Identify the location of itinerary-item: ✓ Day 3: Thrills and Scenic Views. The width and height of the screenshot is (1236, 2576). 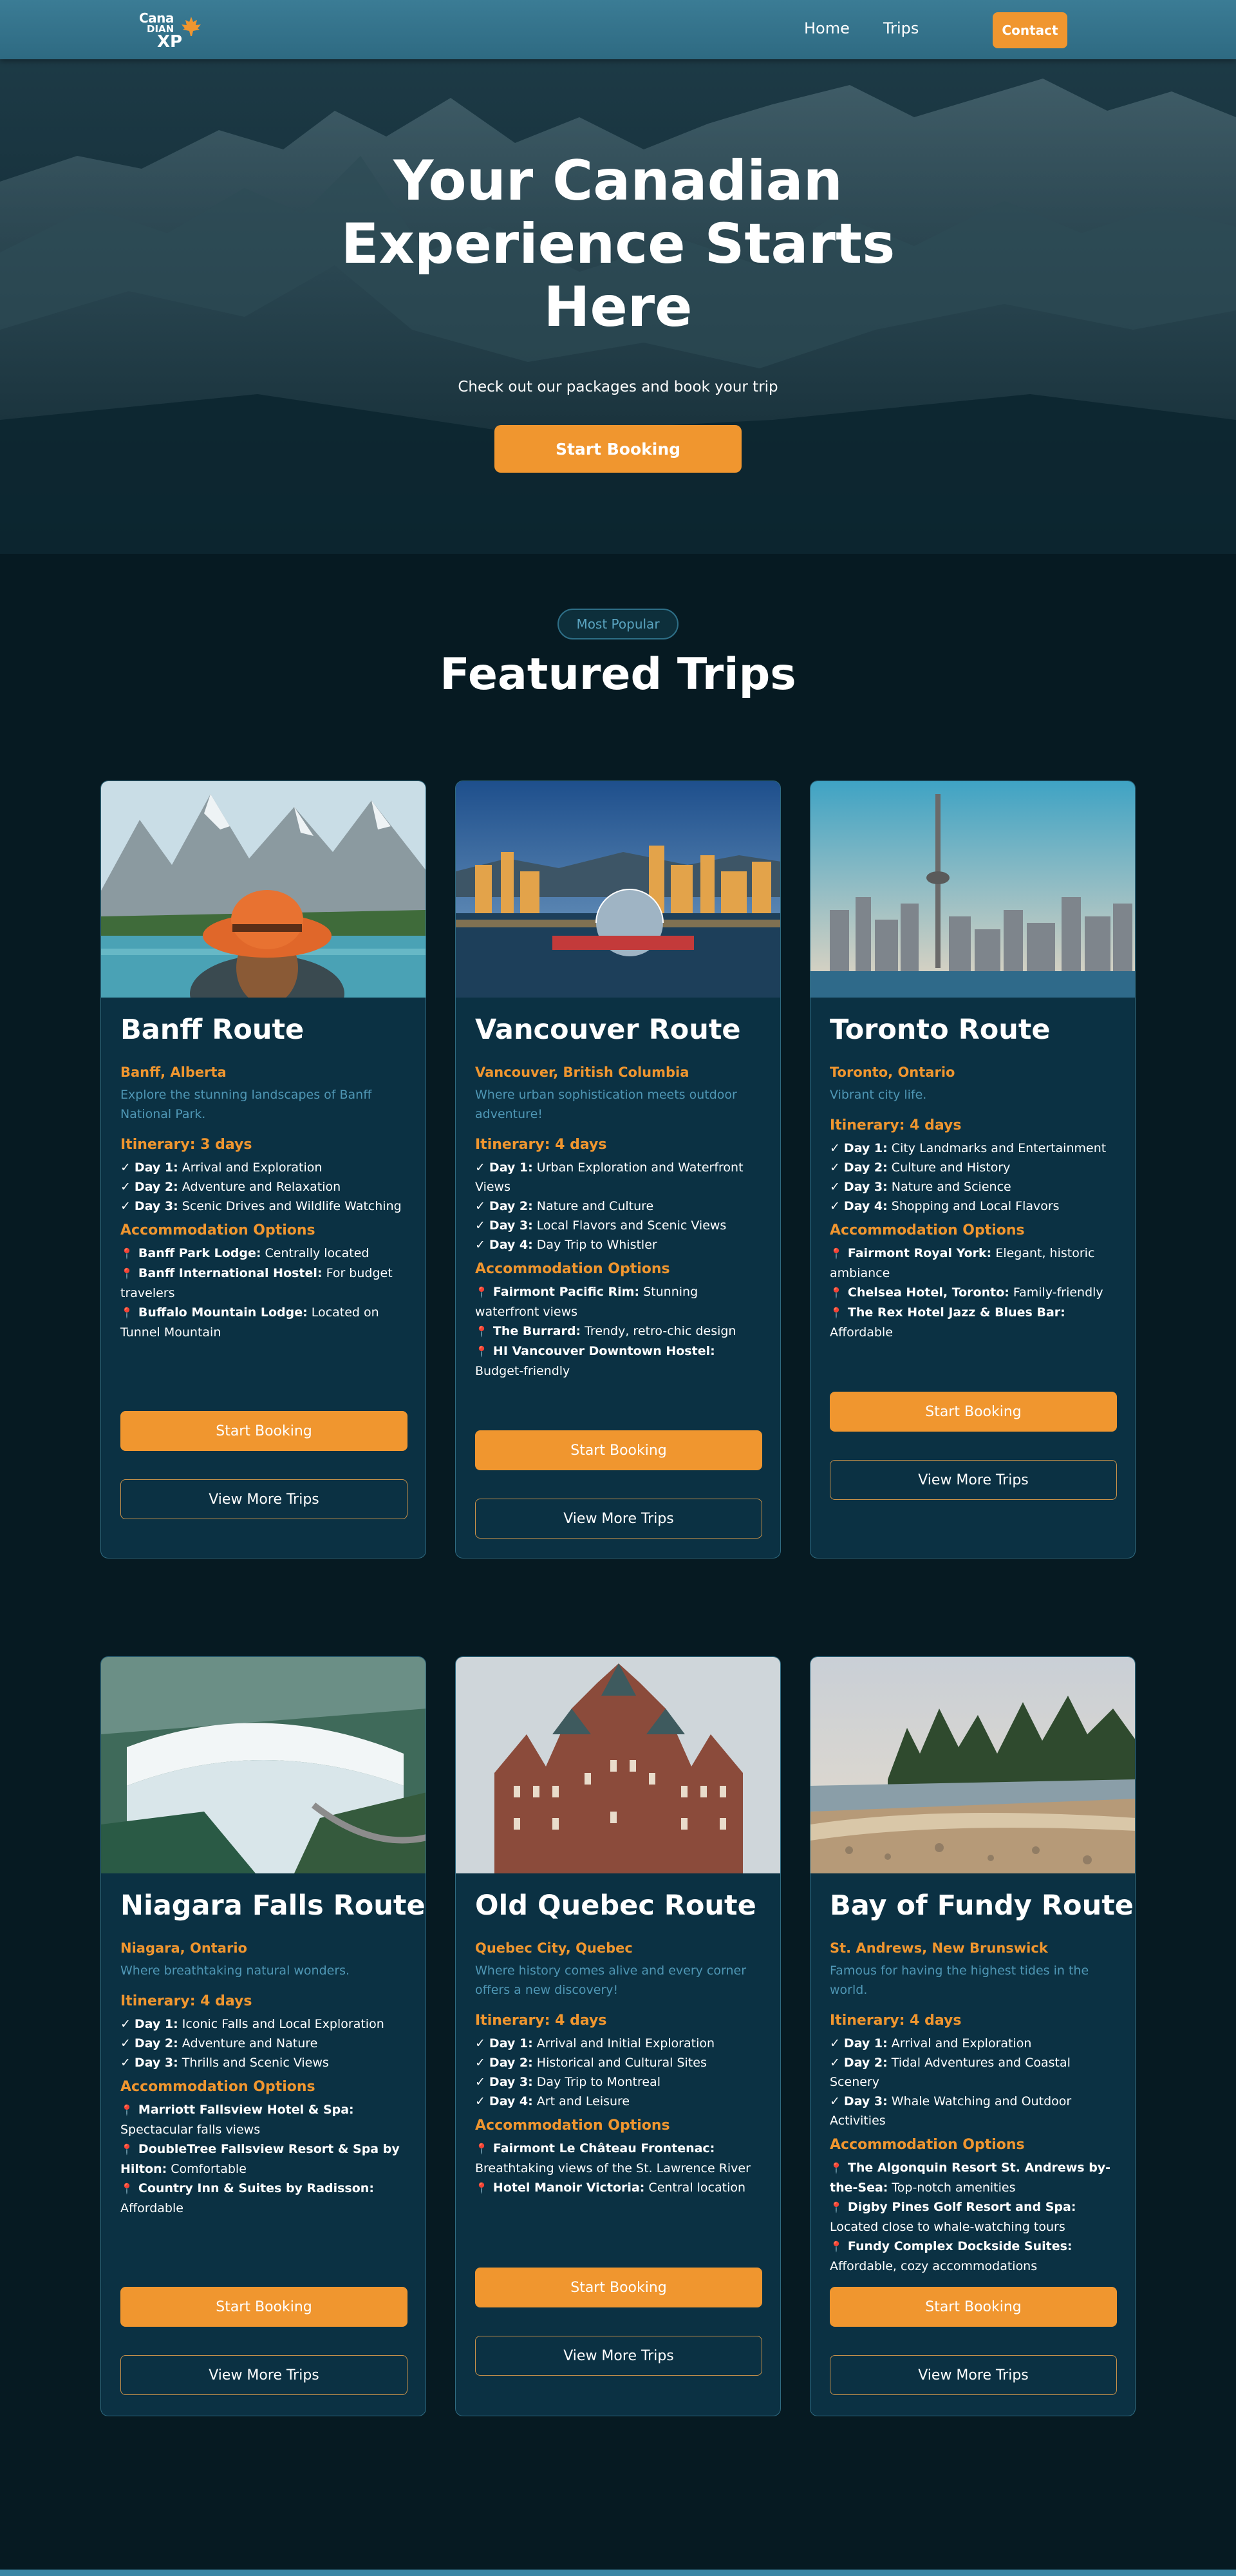
(224, 2063).